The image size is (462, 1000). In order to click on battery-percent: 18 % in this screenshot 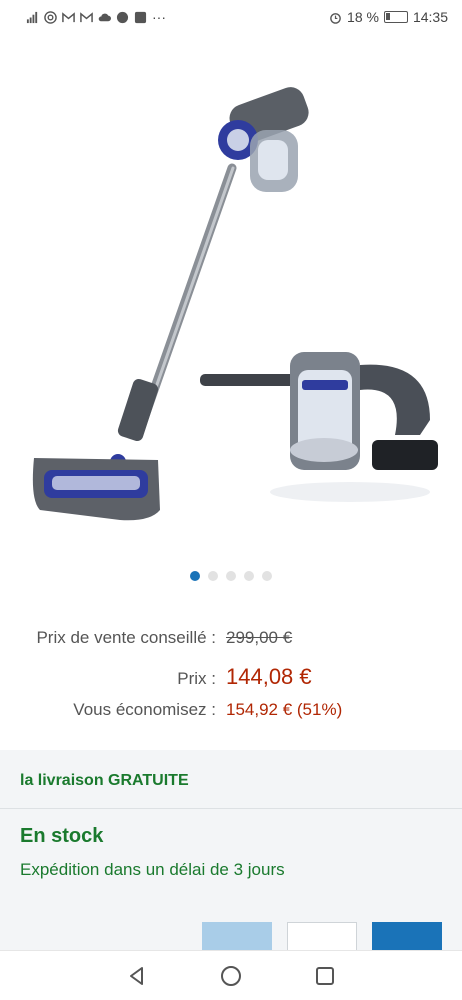, I will do `click(363, 17)`.